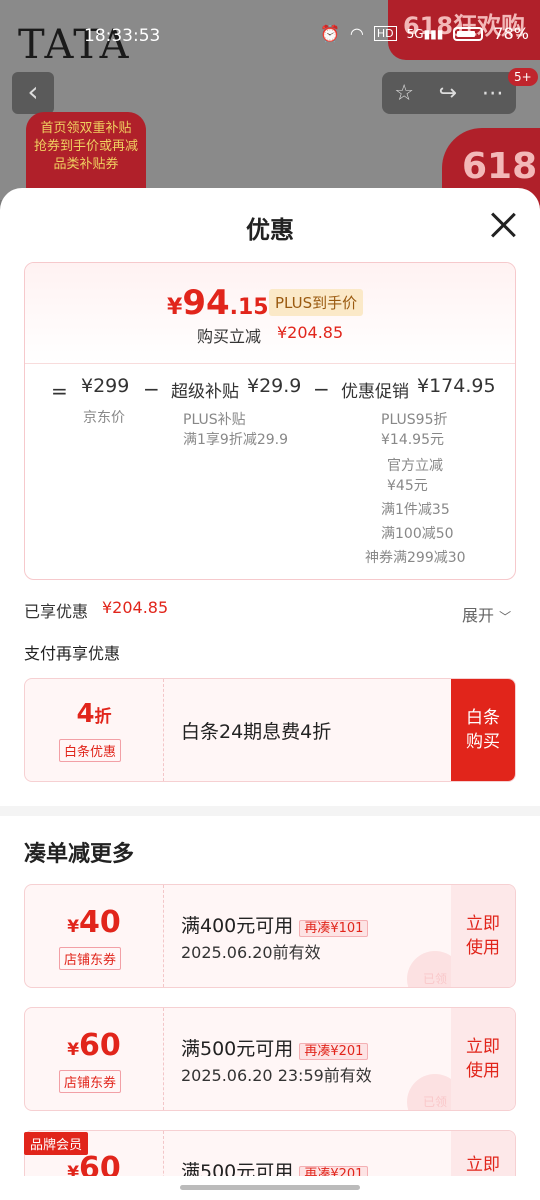 The width and height of the screenshot is (540, 1200). What do you see at coordinates (79, 854) in the screenshot?
I see `more-section-title: 凑单减更多` at bounding box center [79, 854].